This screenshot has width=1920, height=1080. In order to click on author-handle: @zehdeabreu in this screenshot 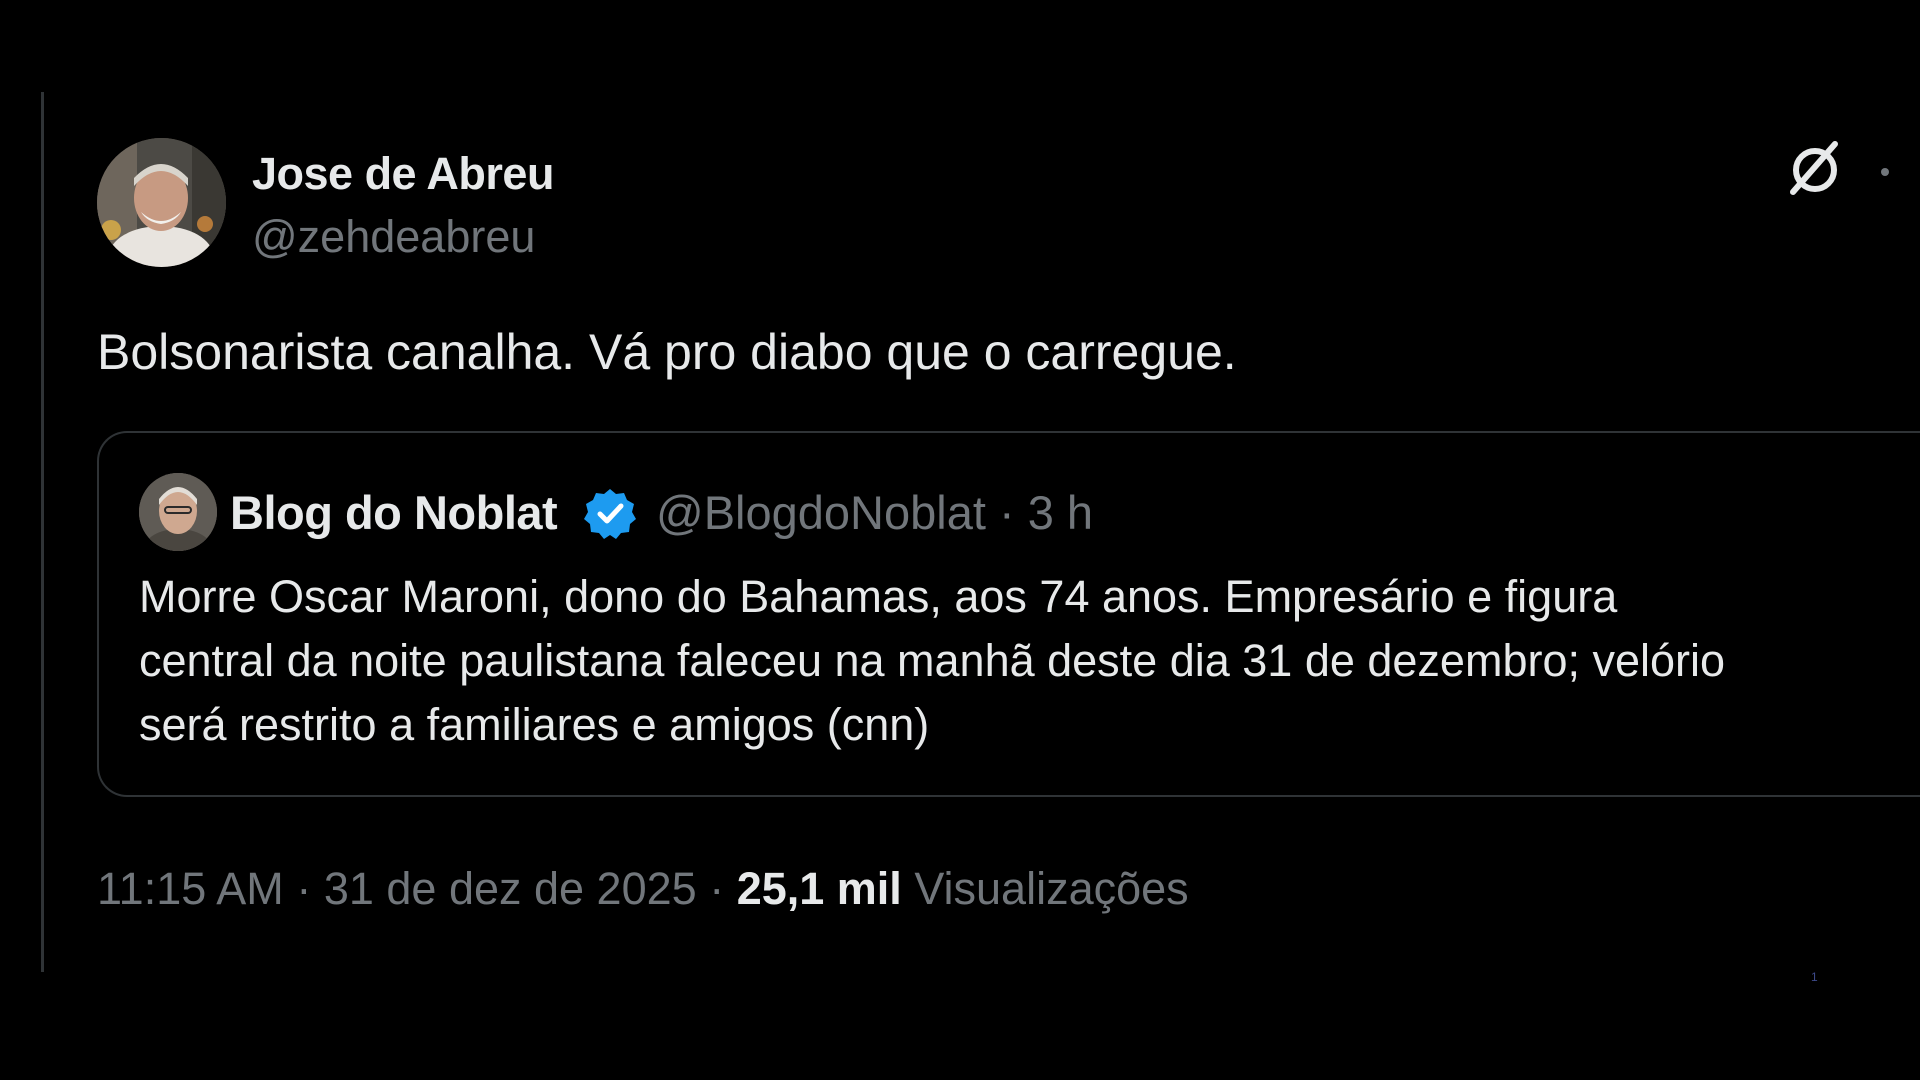, I will do `click(393, 237)`.